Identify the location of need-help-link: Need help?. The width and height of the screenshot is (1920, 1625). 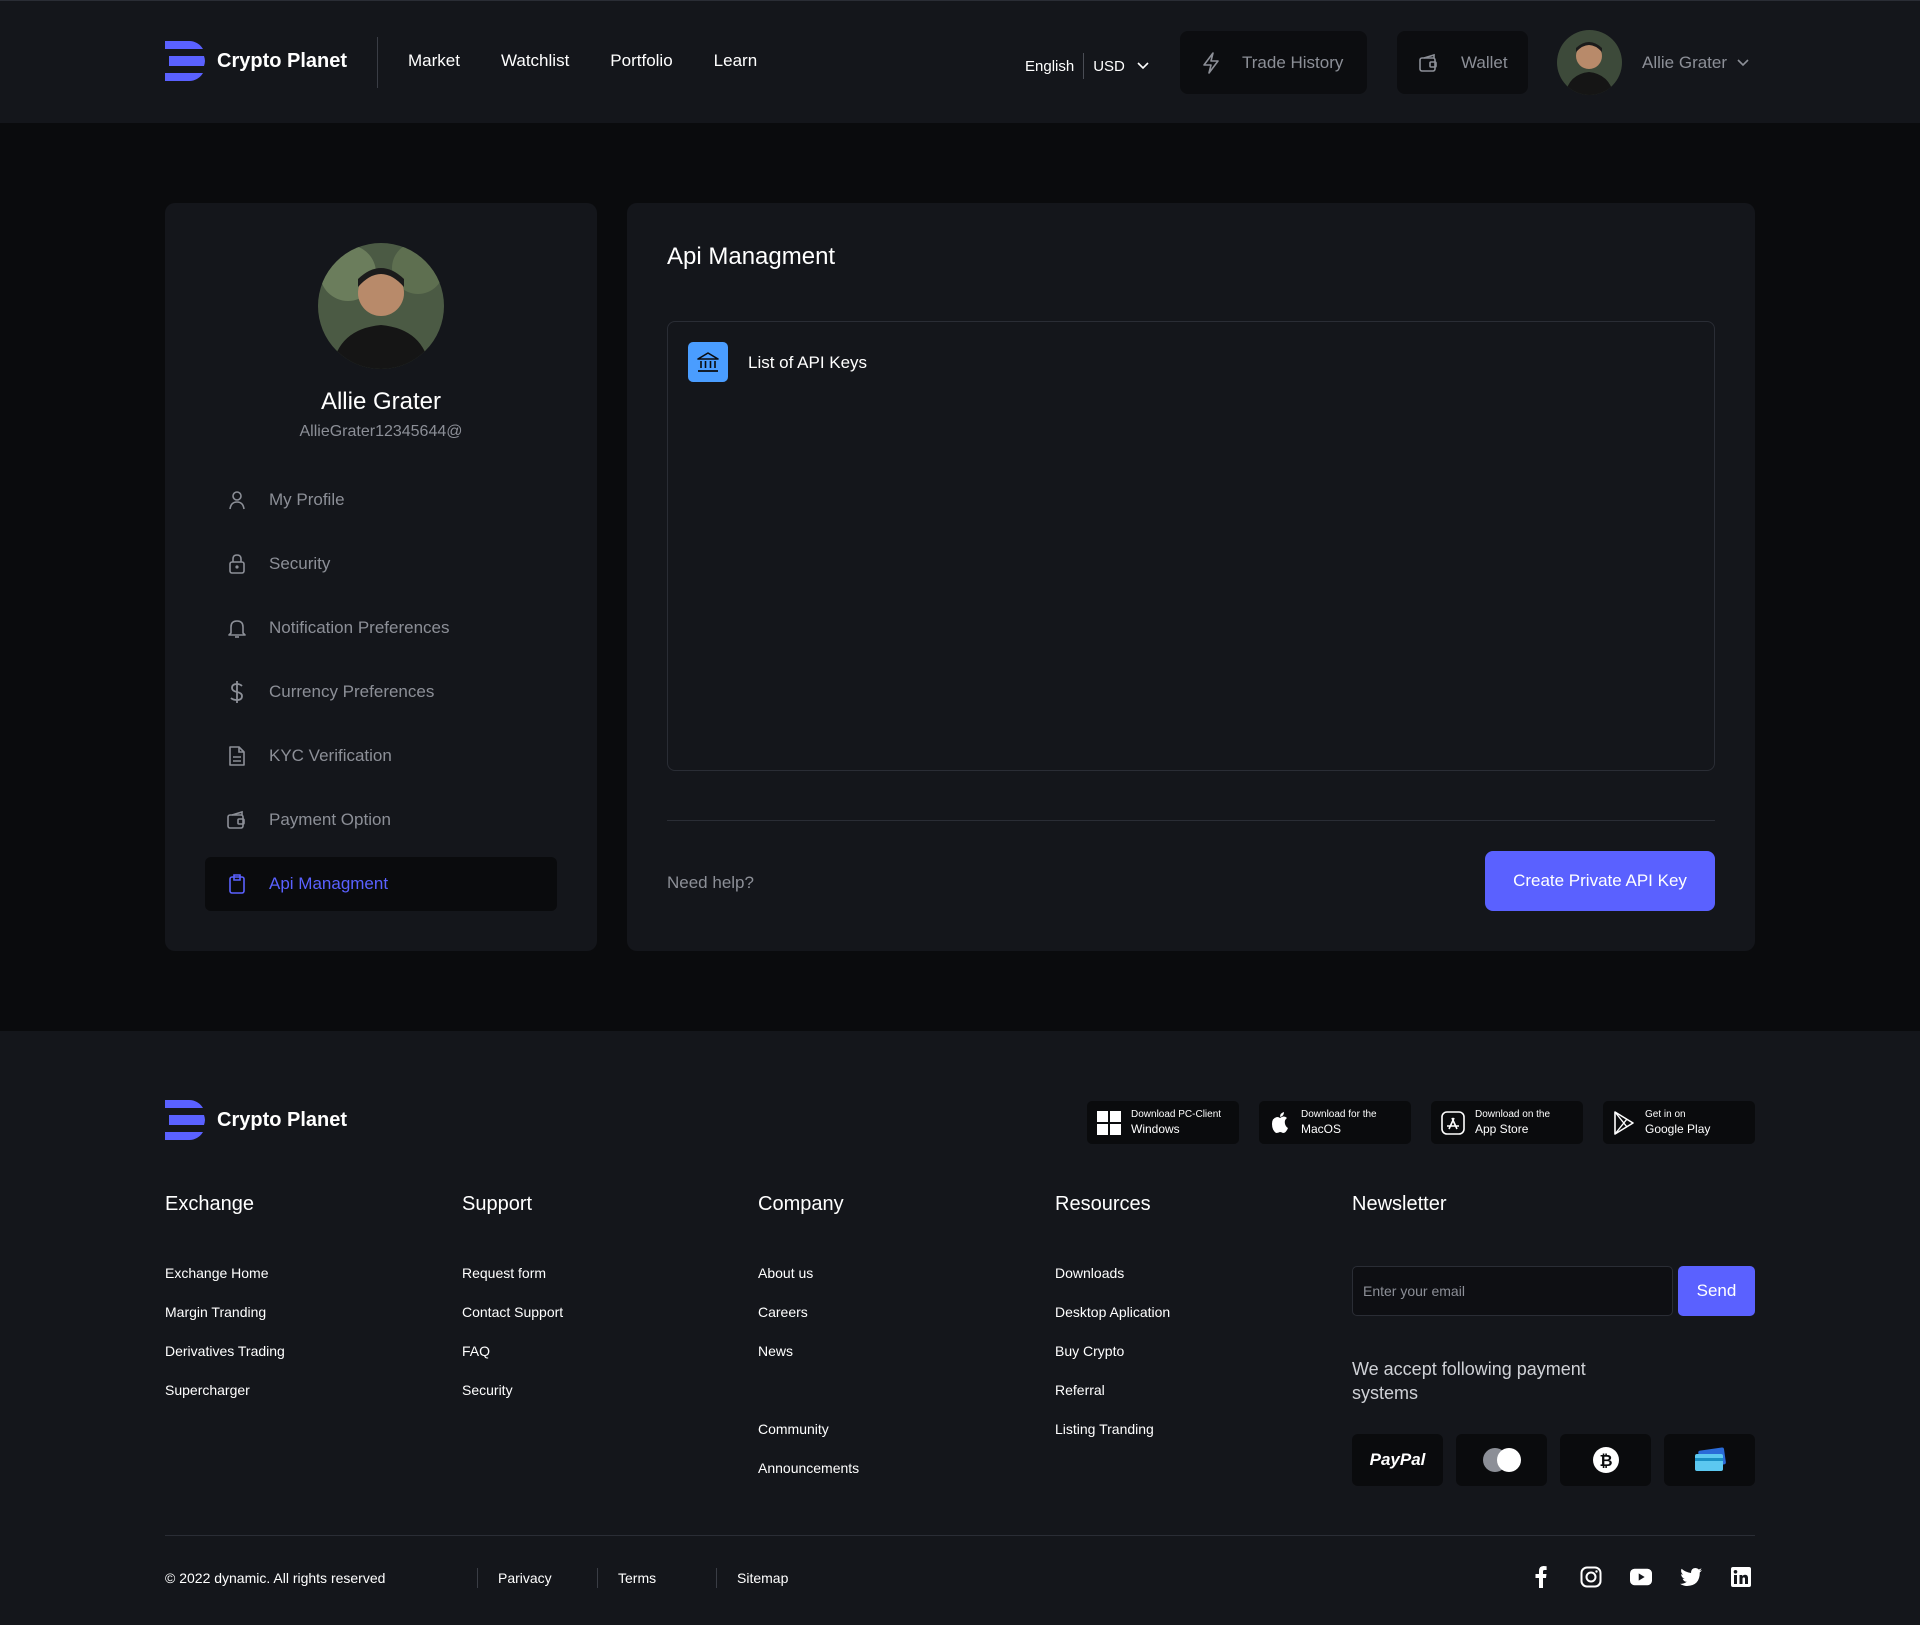
(710, 883).